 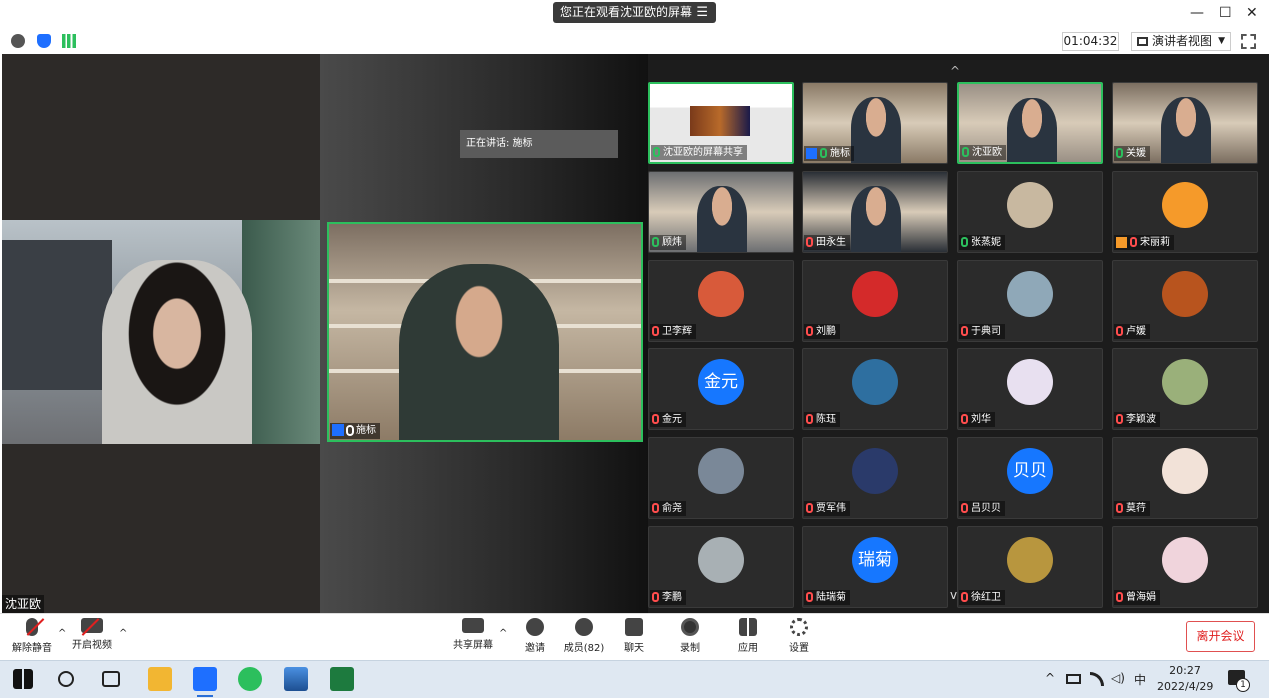 I want to click on participant-name-tag: 俞尧, so click(x=668, y=508).